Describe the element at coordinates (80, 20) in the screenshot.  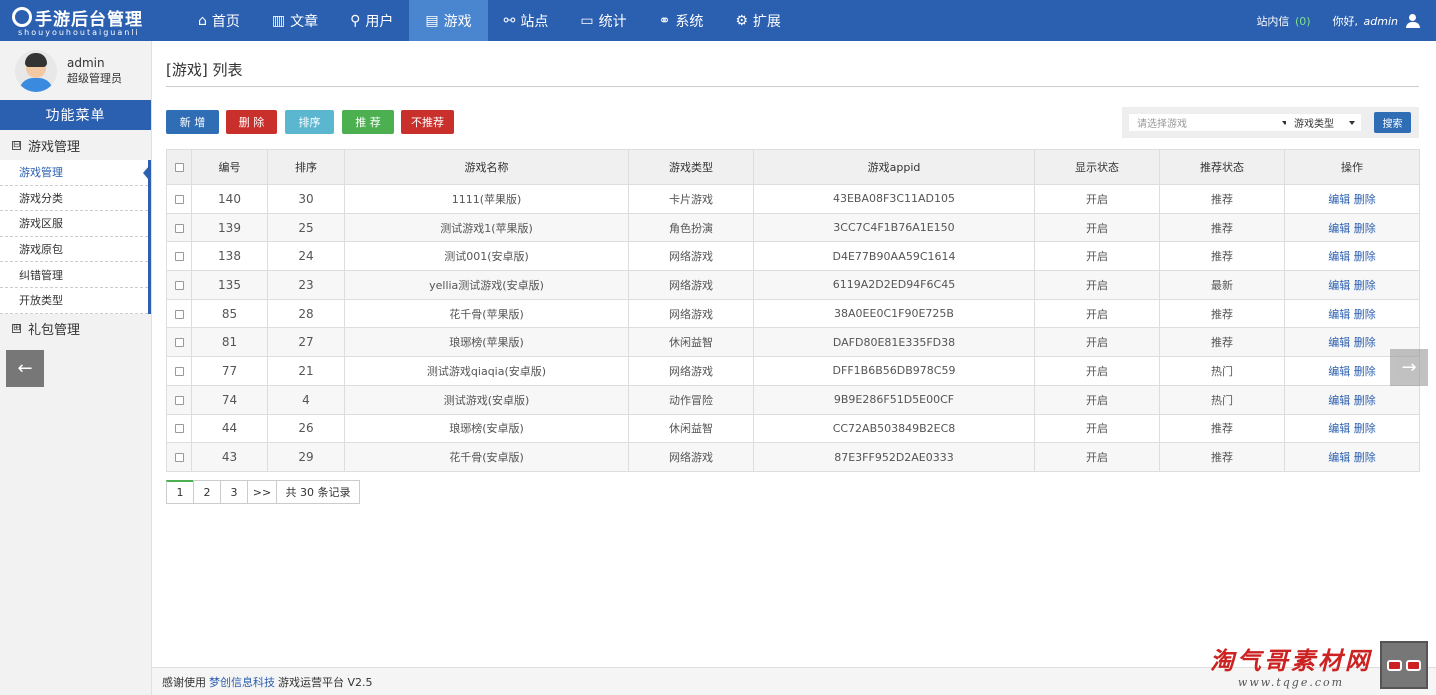
I see `brand-logo: 手游后台管理 shouyouhoutaiguanli` at that location.